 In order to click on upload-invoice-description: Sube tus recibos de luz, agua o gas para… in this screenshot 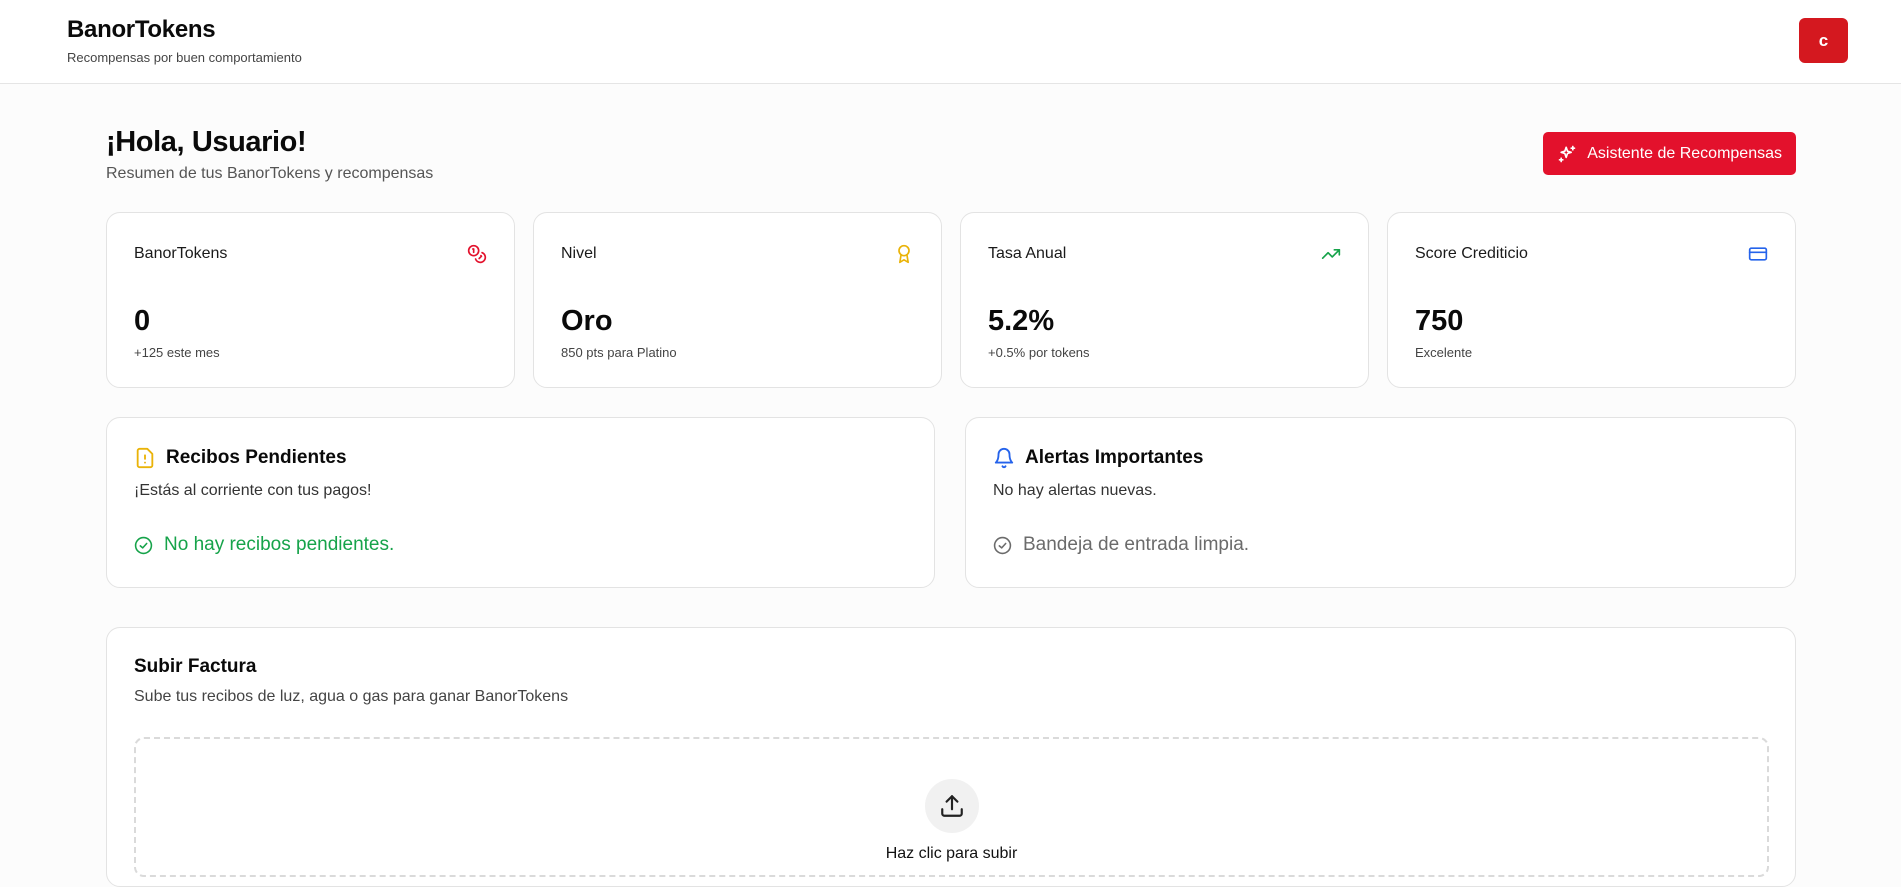, I will do `click(351, 696)`.